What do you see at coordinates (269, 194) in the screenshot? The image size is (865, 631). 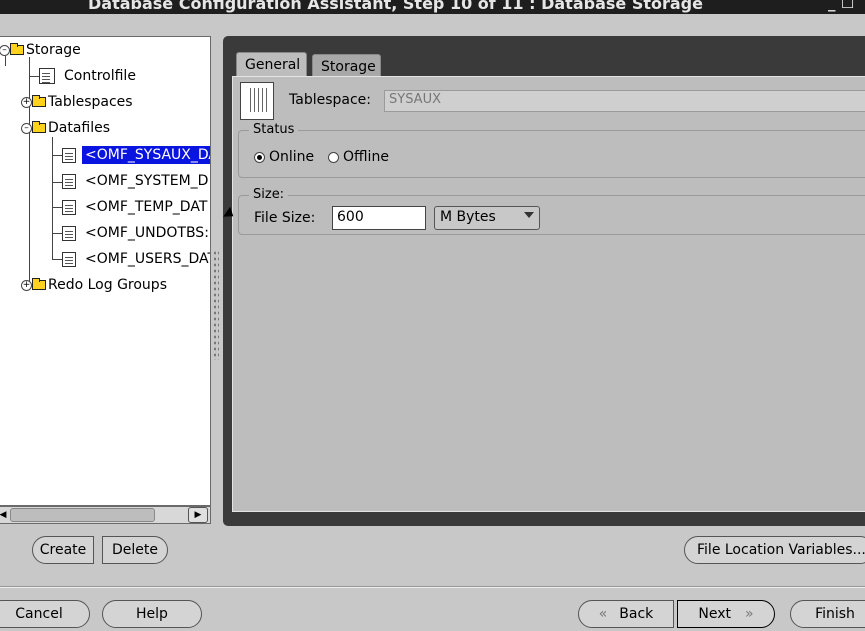 I see `size-legend: Size:` at bounding box center [269, 194].